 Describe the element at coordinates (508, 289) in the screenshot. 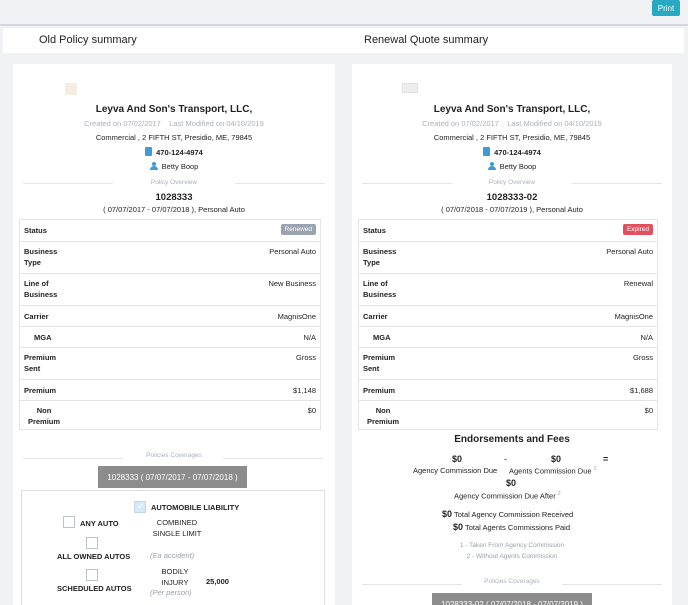

I see `table-row: Line of Business Renewal` at that location.